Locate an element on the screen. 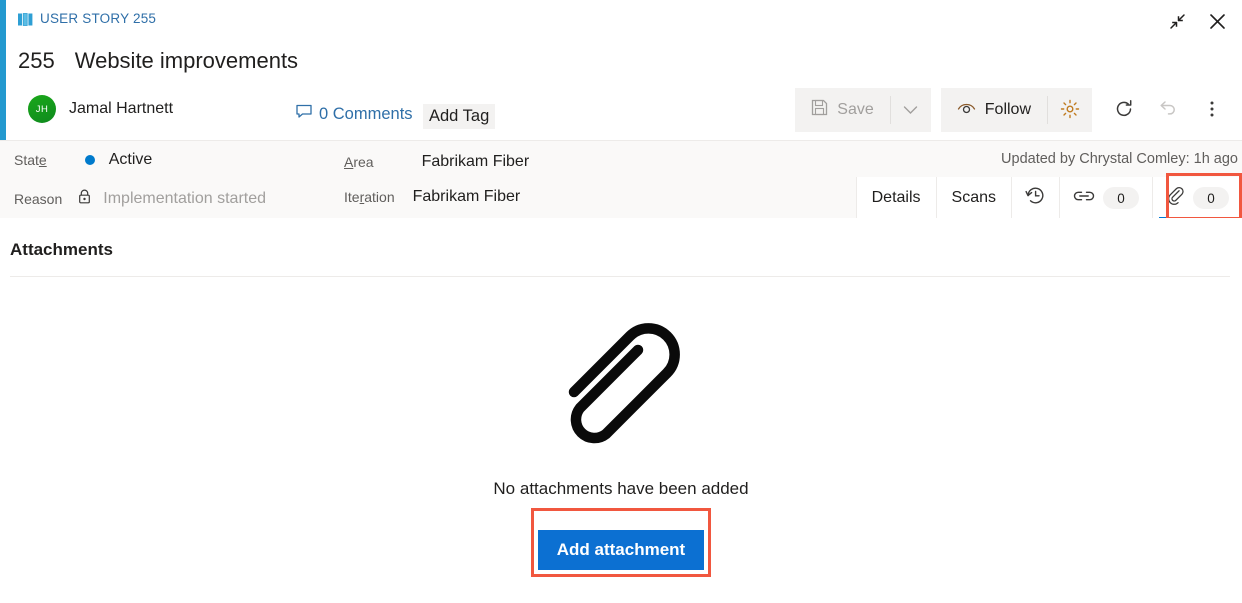  tab-details-label: Details is located at coordinates (896, 197).